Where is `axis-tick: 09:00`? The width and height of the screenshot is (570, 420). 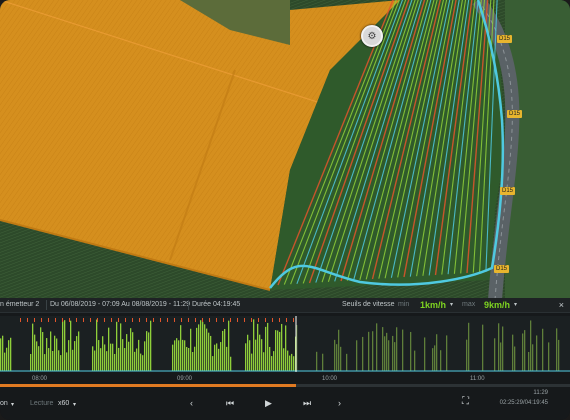 axis-tick: 09:00 is located at coordinates (185, 379).